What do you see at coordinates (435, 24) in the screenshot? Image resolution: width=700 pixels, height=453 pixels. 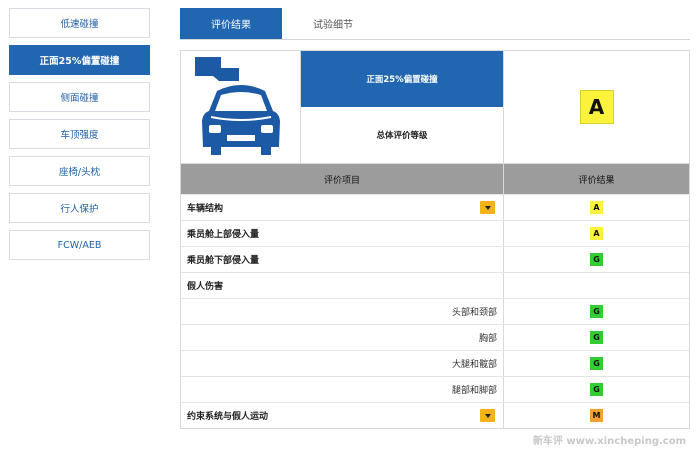 I see `tab-bar: 评价结果 试验细节` at bounding box center [435, 24].